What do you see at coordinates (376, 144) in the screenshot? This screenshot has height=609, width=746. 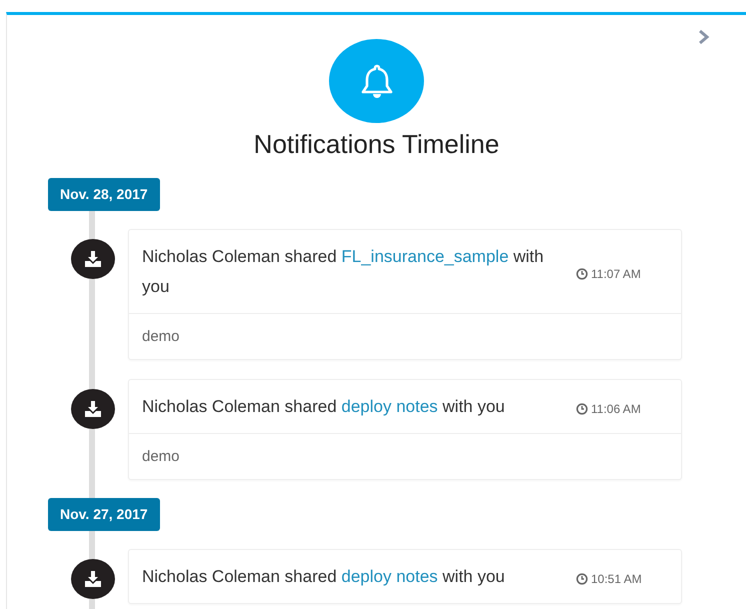 I see `timeline-title: Notifications Timeline` at bounding box center [376, 144].